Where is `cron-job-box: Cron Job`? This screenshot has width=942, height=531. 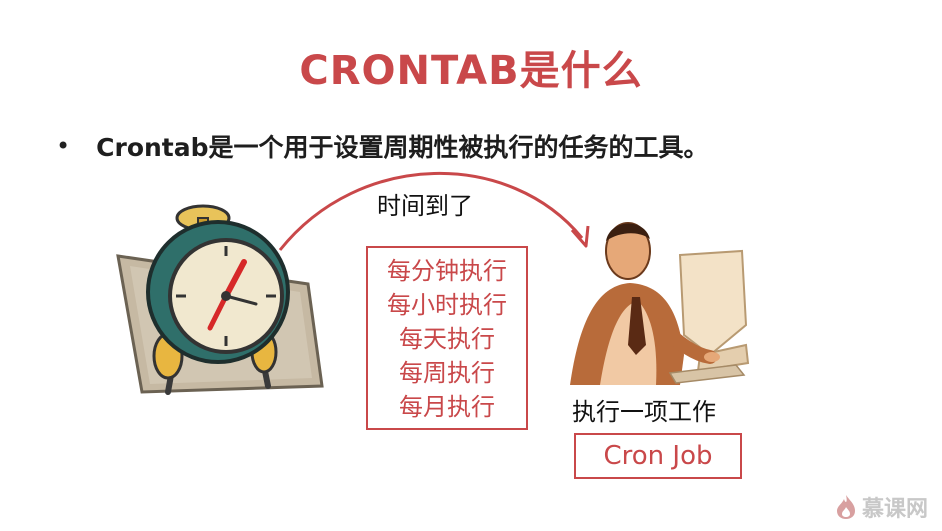 cron-job-box: Cron Job is located at coordinates (658, 456).